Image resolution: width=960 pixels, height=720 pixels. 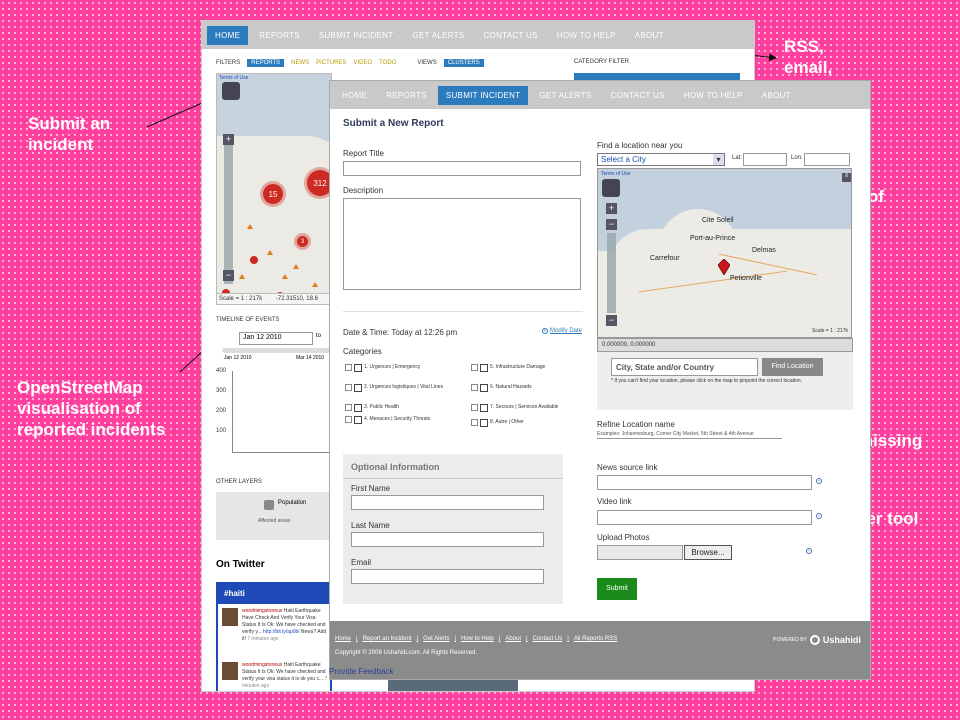 I want to click on tweet-link: http://bit.ly/ap0bl, so click(x=281, y=632).